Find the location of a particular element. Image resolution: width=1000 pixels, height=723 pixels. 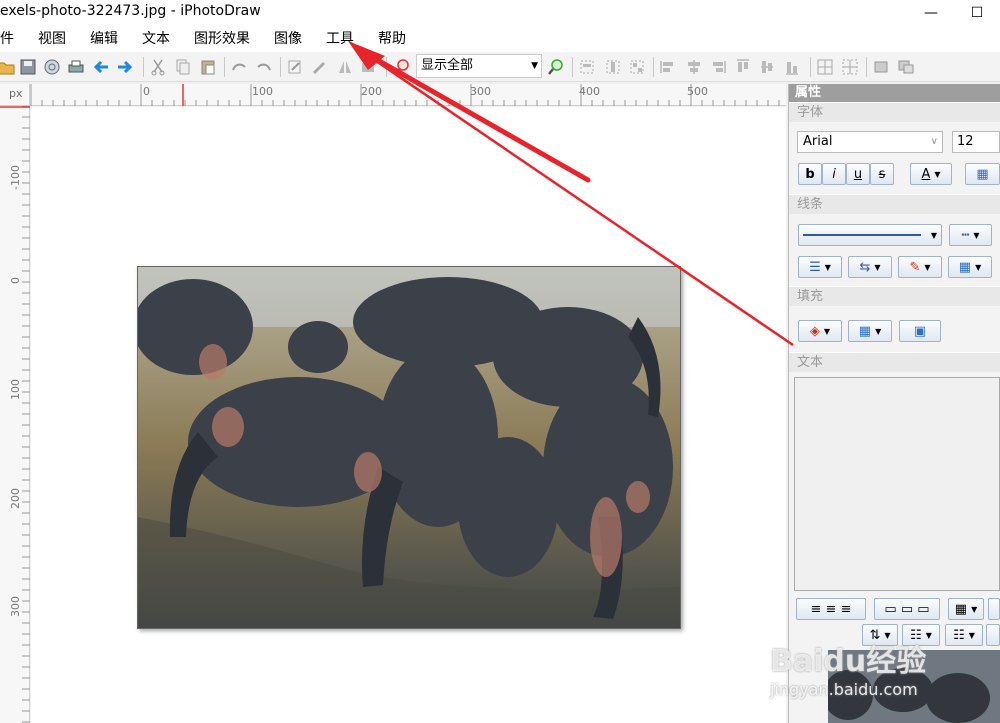

group-icon is located at coordinates (825, 67).